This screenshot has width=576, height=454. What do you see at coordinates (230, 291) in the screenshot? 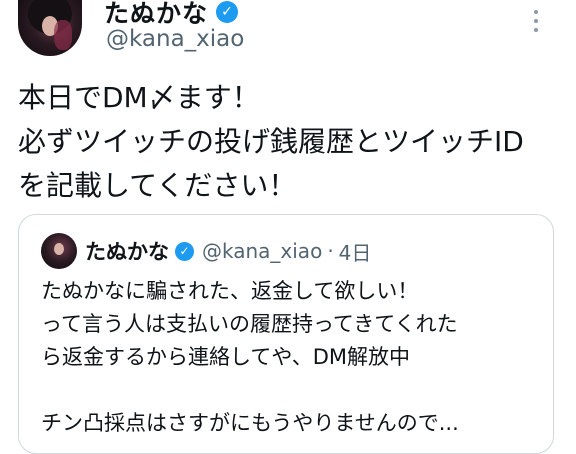
I see `quoted-tweet-line: たぬかなに騙された、返金して欲しい！` at bounding box center [230, 291].